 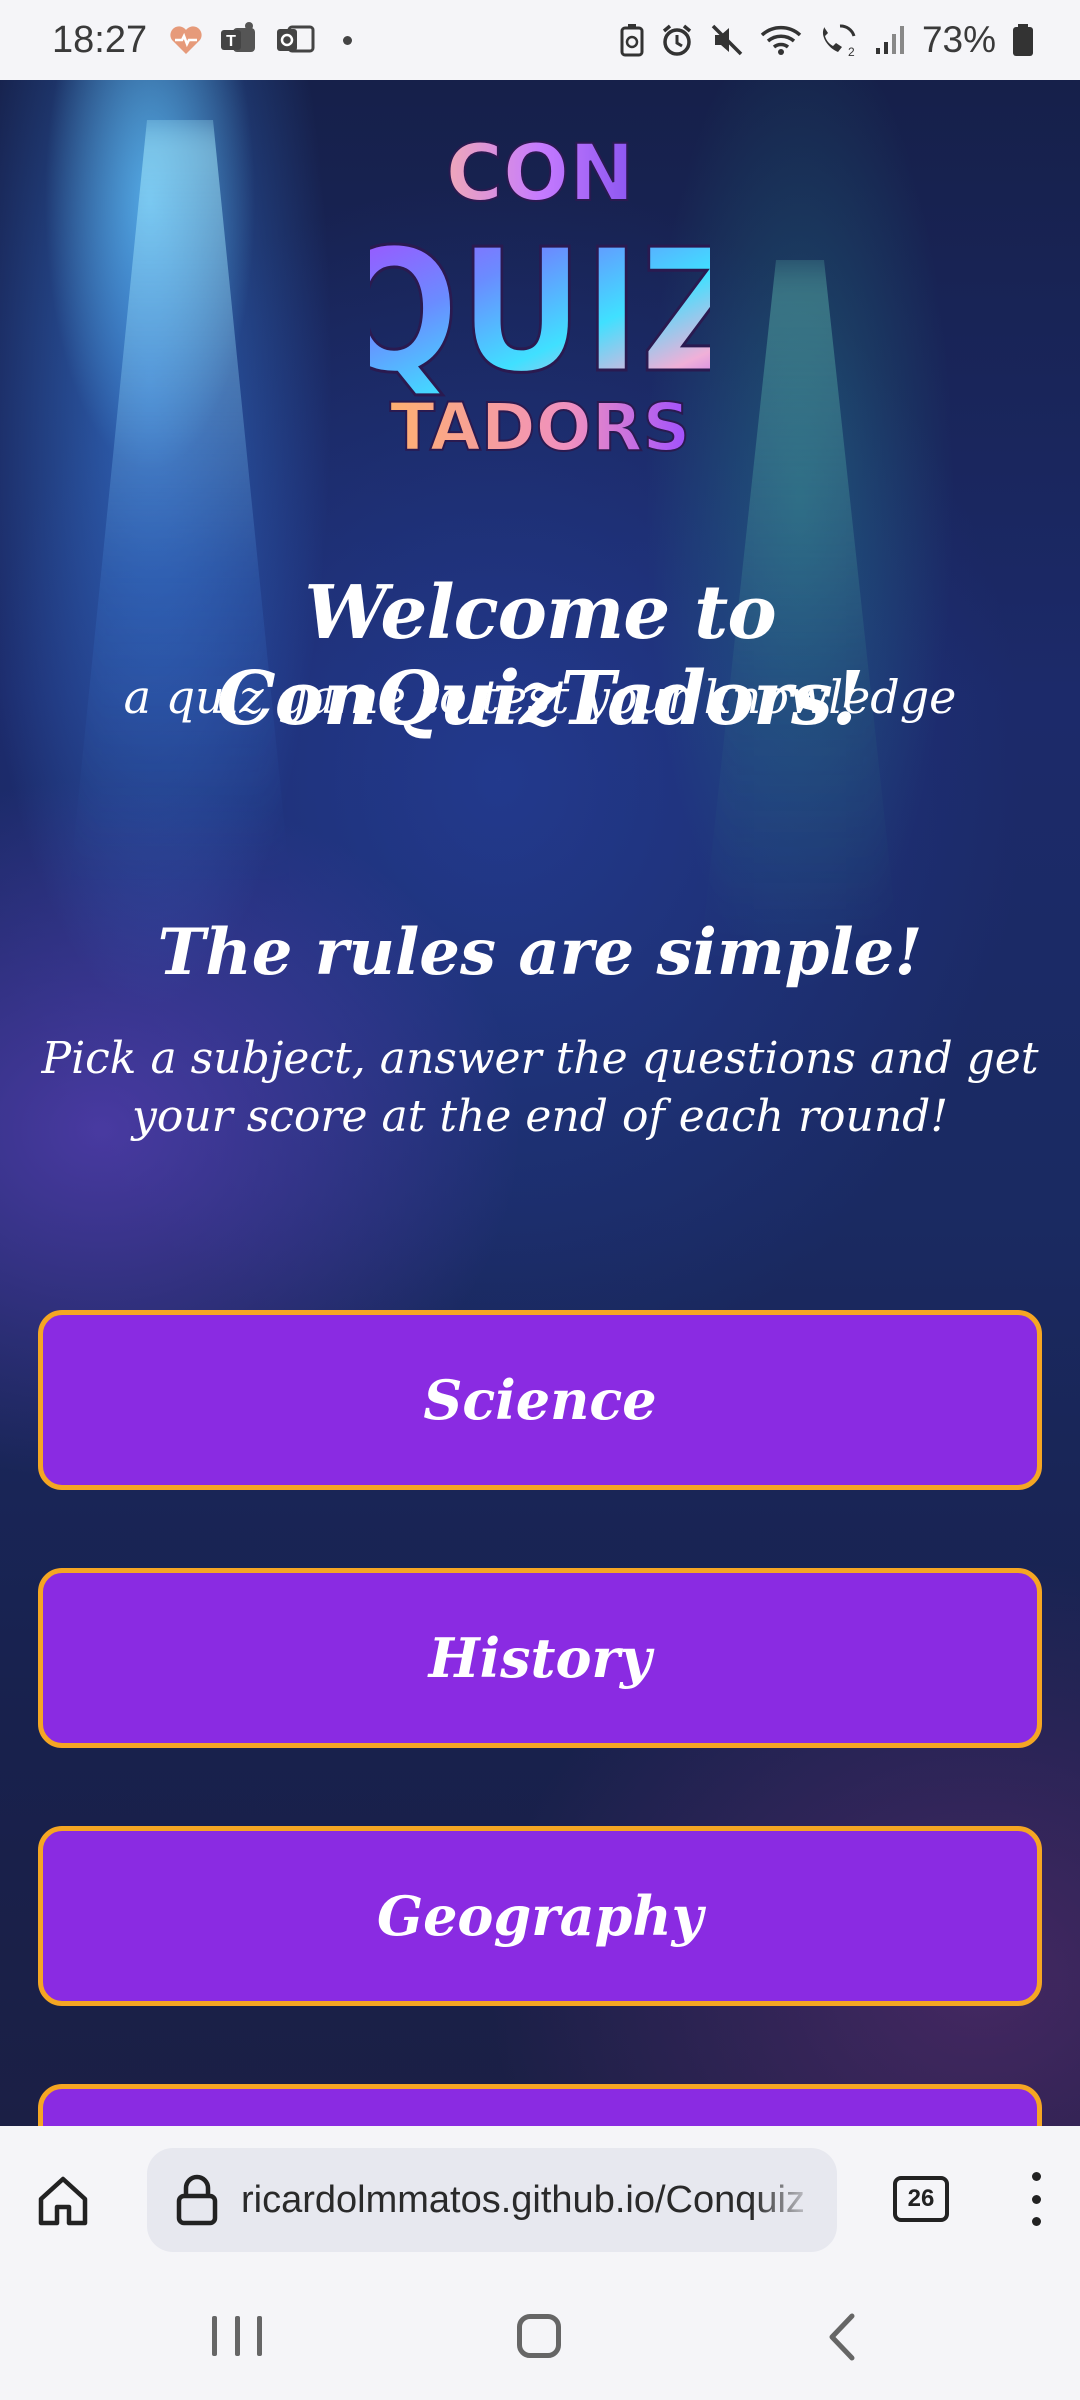 What do you see at coordinates (843, 2337) in the screenshot?
I see `back-button` at bounding box center [843, 2337].